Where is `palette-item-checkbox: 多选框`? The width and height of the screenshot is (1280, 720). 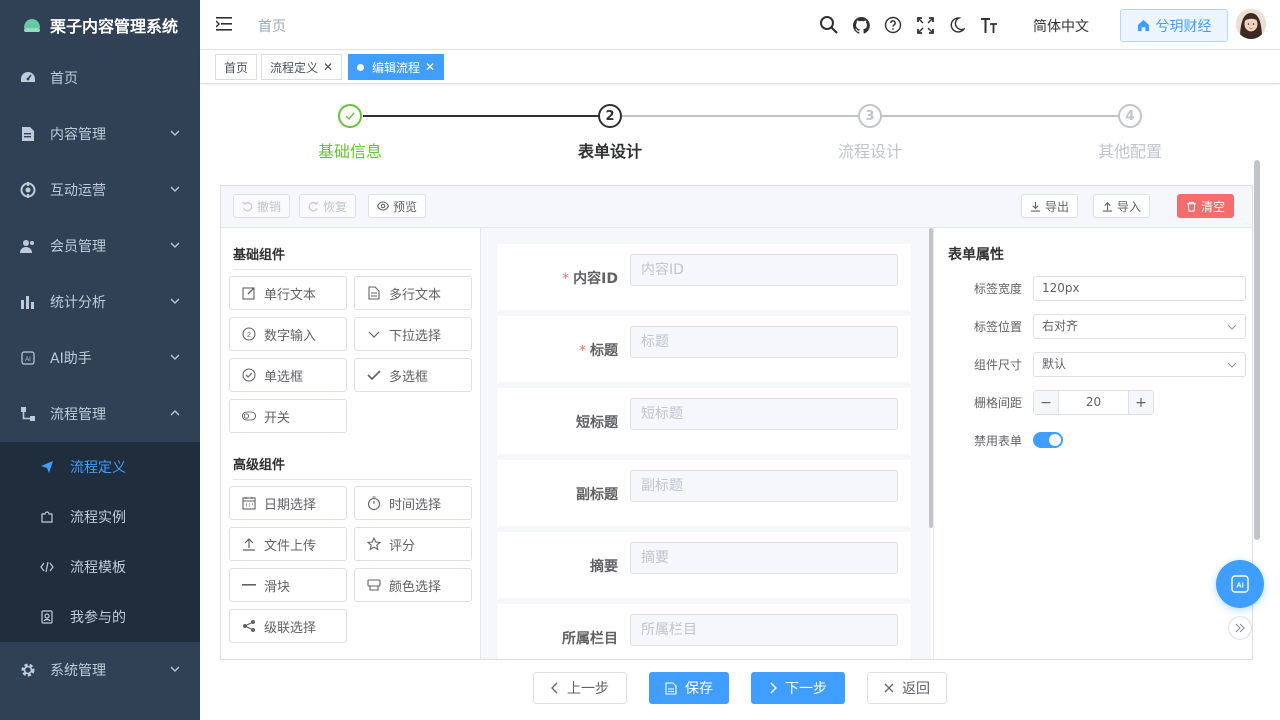
palette-item-checkbox: 多选框 is located at coordinates (413, 375).